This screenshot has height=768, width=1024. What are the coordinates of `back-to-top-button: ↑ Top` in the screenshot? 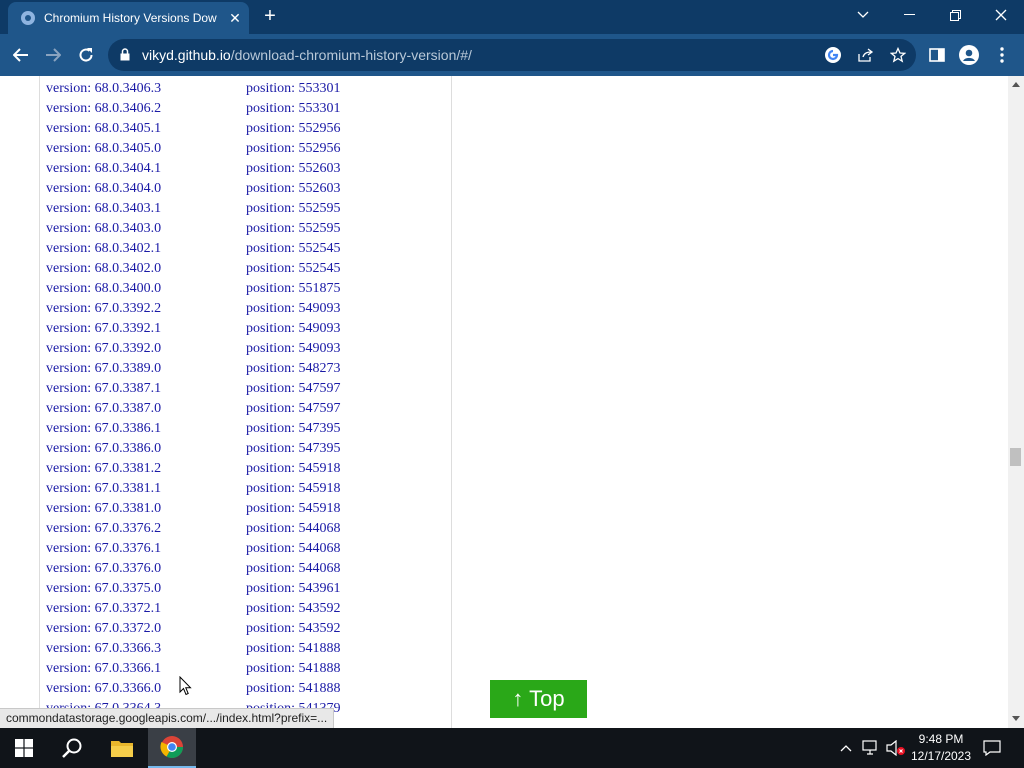 It's located at (538, 699).